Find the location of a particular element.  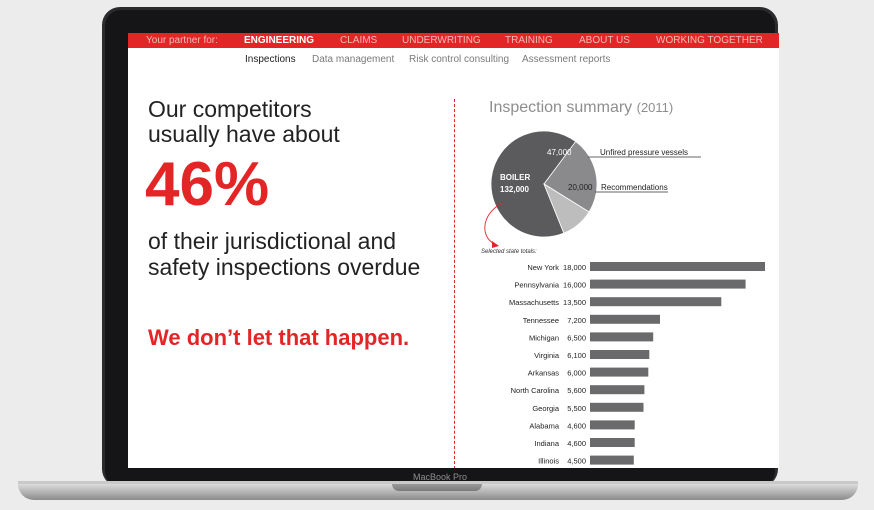

pie-value-unfired-pressure-vessels: 47,000 is located at coordinates (559, 152).